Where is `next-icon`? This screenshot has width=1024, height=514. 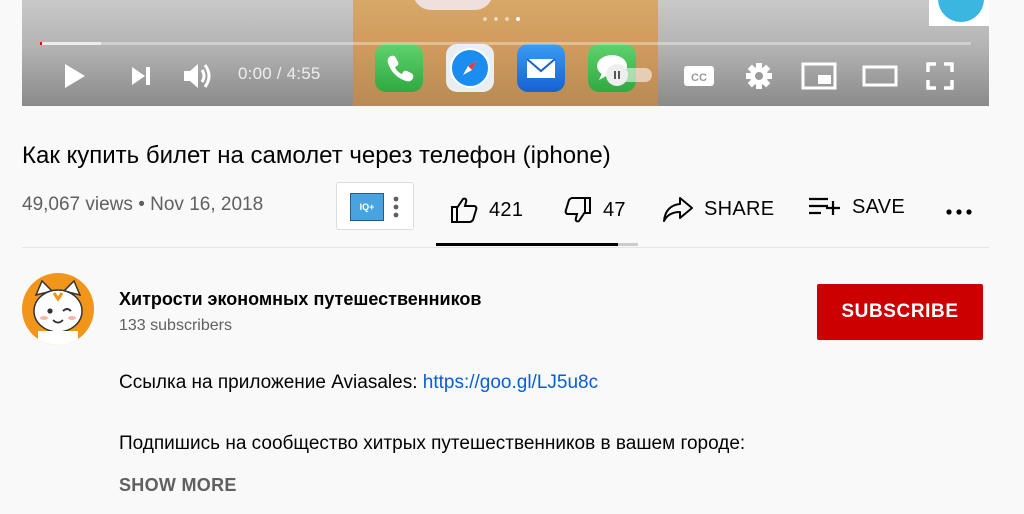
next-icon is located at coordinates (141, 76).